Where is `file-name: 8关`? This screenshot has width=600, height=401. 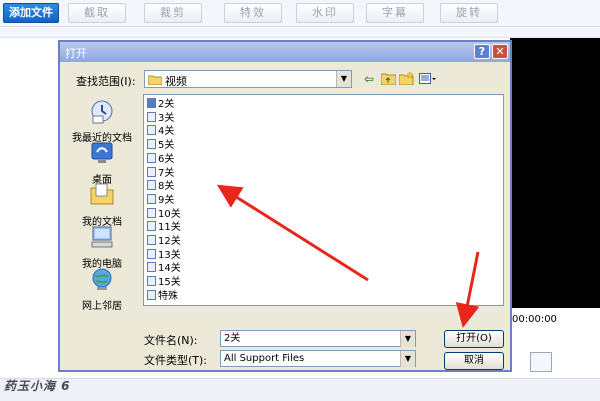
file-name: 8关 is located at coordinates (166, 187).